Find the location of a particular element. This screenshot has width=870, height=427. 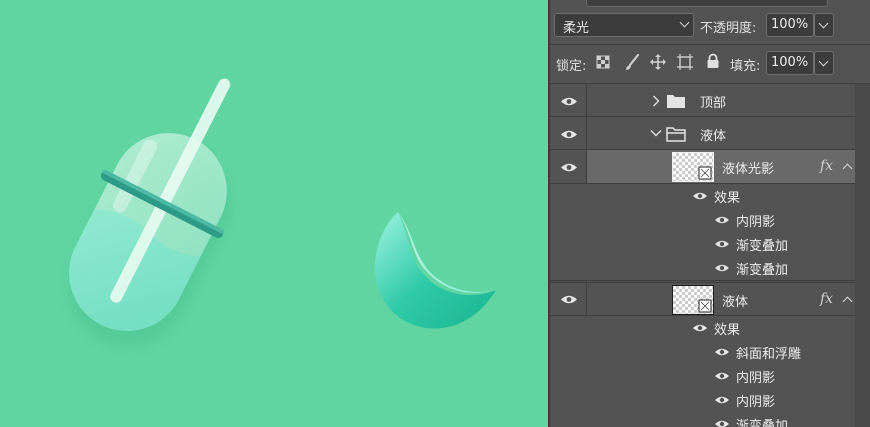

layer-name: 液体光影 is located at coordinates (748, 169).